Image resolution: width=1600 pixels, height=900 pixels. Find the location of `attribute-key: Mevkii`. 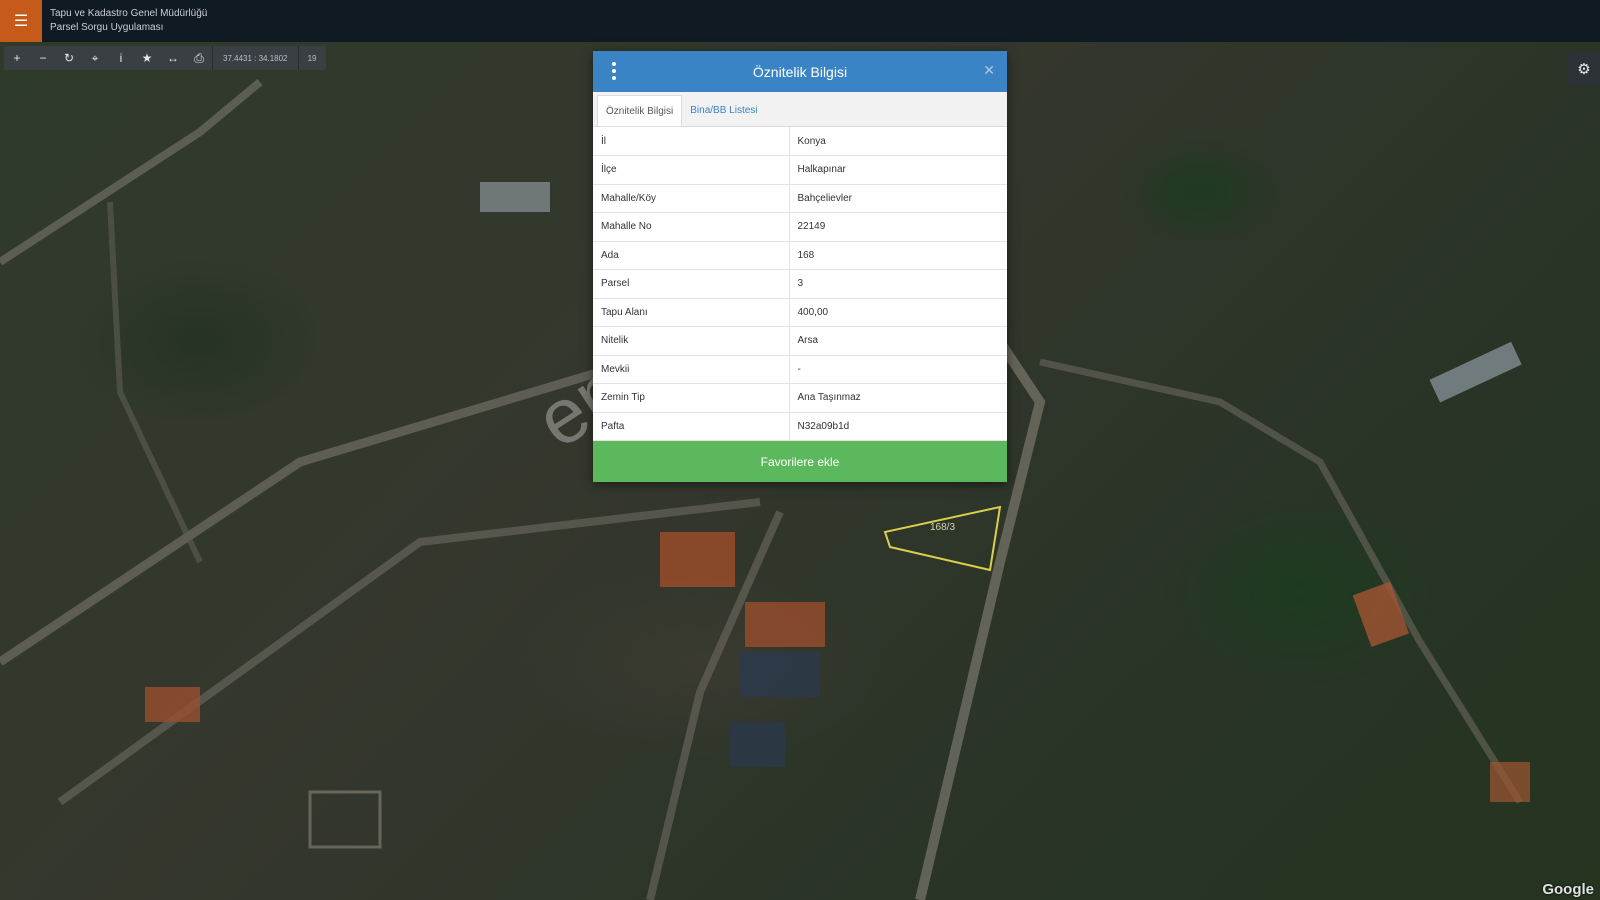

attribute-key: Mevkii is located at coordinates (691, 369).